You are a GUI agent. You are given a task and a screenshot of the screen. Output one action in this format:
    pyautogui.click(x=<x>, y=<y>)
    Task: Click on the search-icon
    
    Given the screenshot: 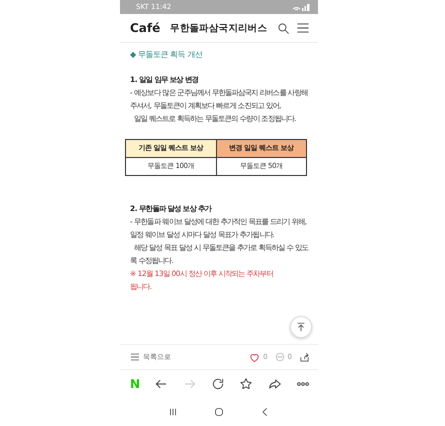 What is the action you would take?
    pyautogui.click(x=283, y=28)
    